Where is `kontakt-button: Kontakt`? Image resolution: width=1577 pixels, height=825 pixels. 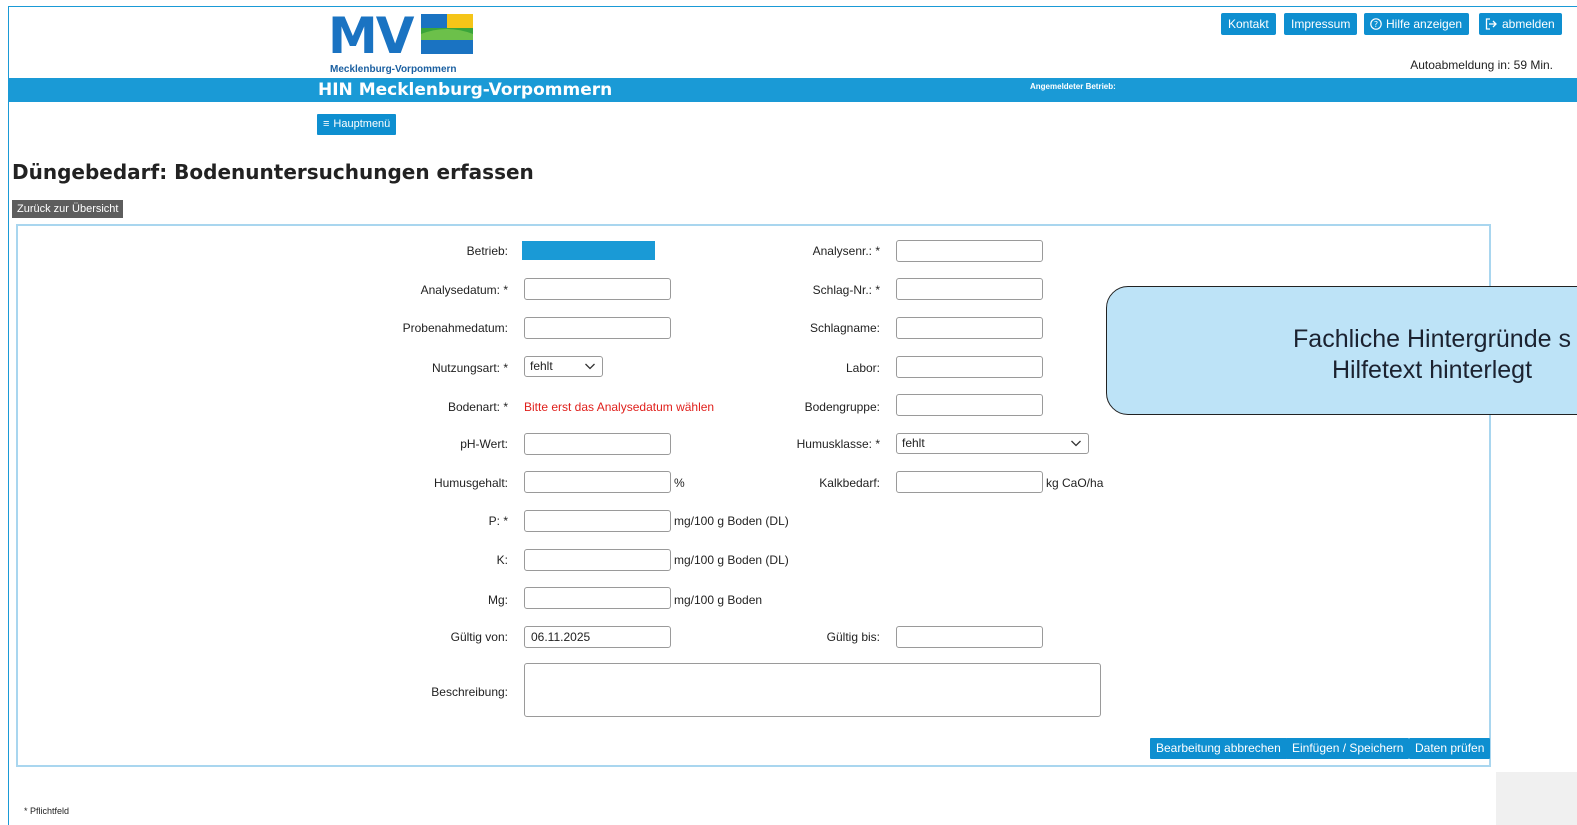 kontakt-button: Kontakt is located at coordinates (1248, 24).